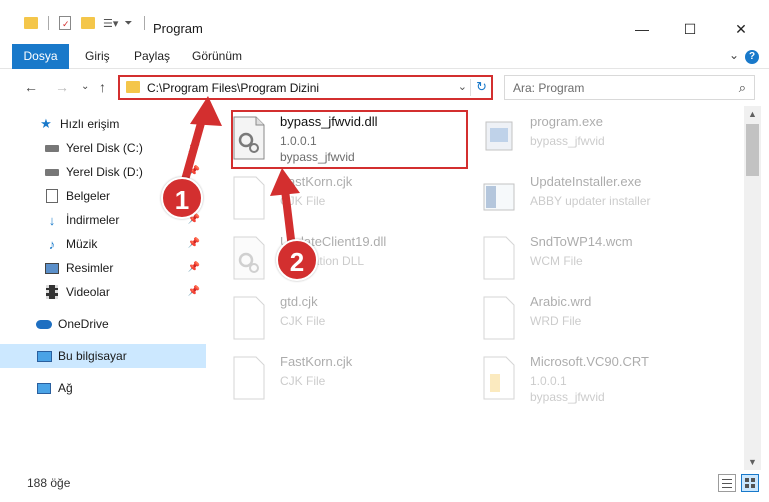 The width and height of the screenshot is (769, 502). What do you see at coordinates (347, 258) in the screenshot?
I see `file-item: UpdateClient19.dll Application DLL` at bounding box center [347, 258].